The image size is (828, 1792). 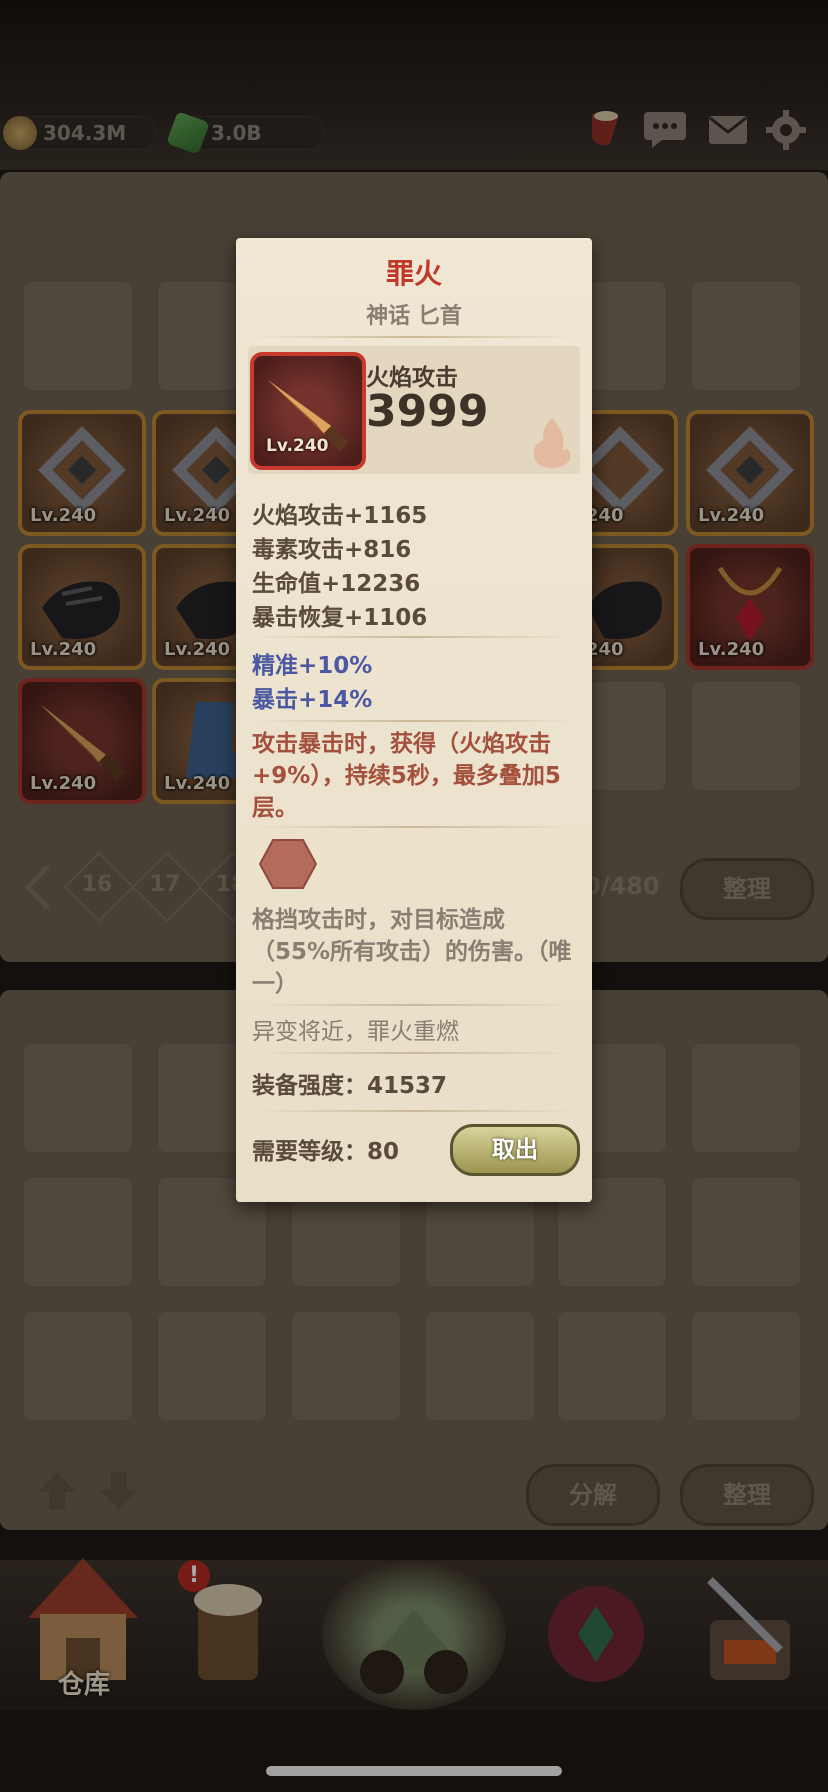 I want to click on item-type: 神话 匕首, so click(x=414, y=316).